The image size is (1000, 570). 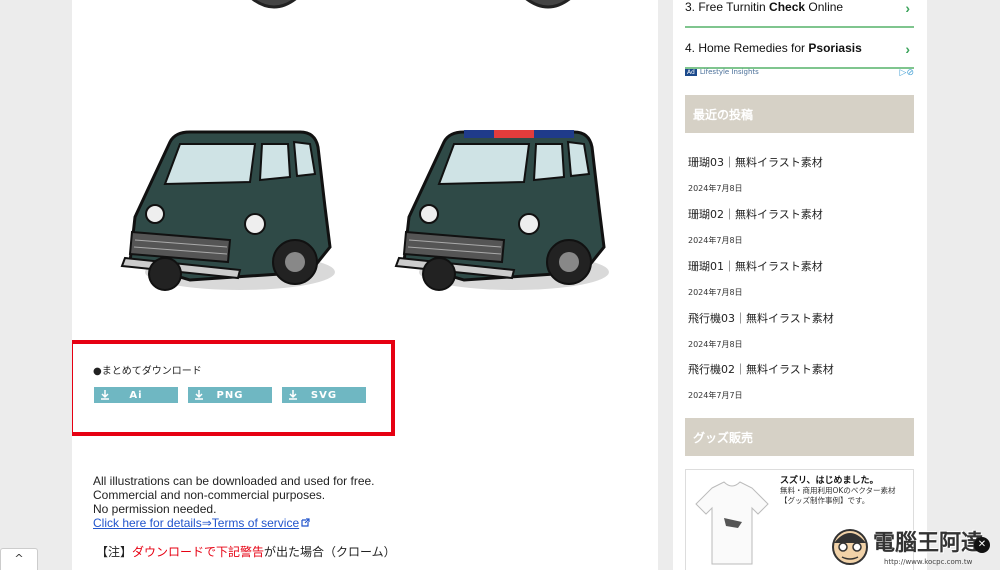 What do you see at coordinates (799, 114) in the screenshot?
I see `recent-posts-heading: 最近の投稿` at bounding box center [799, 114].